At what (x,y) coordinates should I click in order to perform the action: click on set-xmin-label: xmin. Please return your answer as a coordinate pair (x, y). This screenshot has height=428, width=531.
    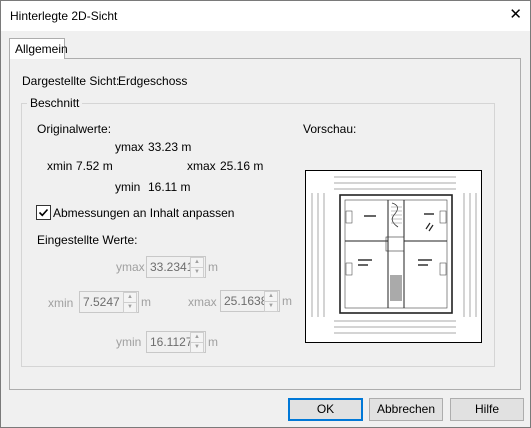
    Looking at the image, I should click on (61, 303).